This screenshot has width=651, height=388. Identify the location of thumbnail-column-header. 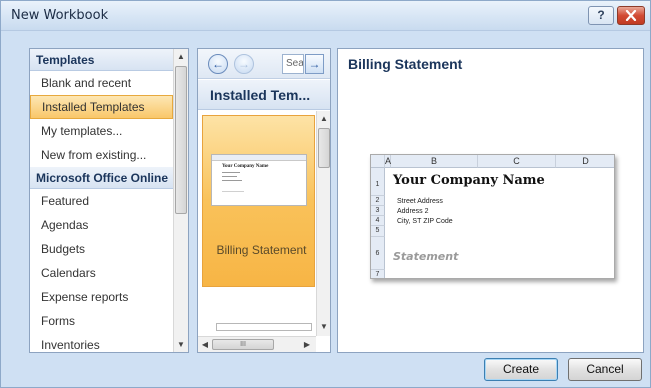
(259, 158).